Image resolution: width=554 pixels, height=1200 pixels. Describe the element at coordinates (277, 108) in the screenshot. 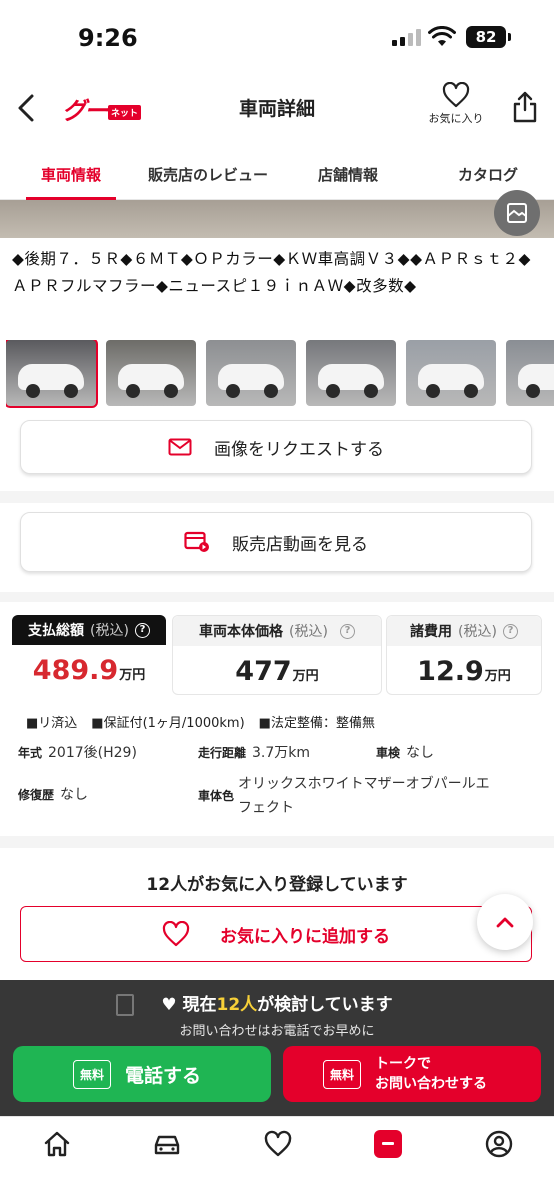

I see `app-header: グー ネット 車両詳細 お気に入り` at that location.